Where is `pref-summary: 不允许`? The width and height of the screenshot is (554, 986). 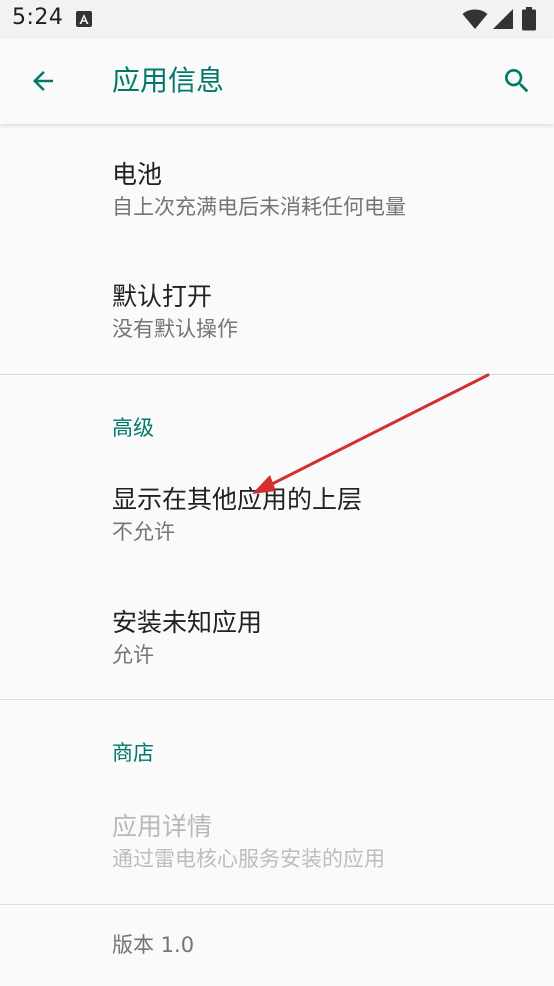
pref-summary: 不允许 is located at coordinates (143, 532).